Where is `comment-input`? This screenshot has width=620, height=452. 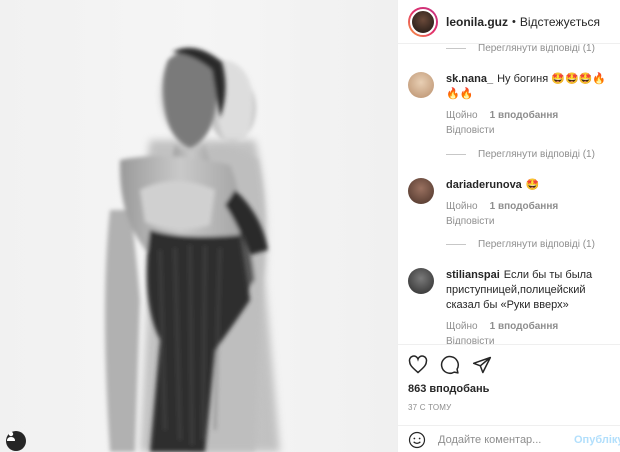 comment-input is located at coordinates (498, 439).